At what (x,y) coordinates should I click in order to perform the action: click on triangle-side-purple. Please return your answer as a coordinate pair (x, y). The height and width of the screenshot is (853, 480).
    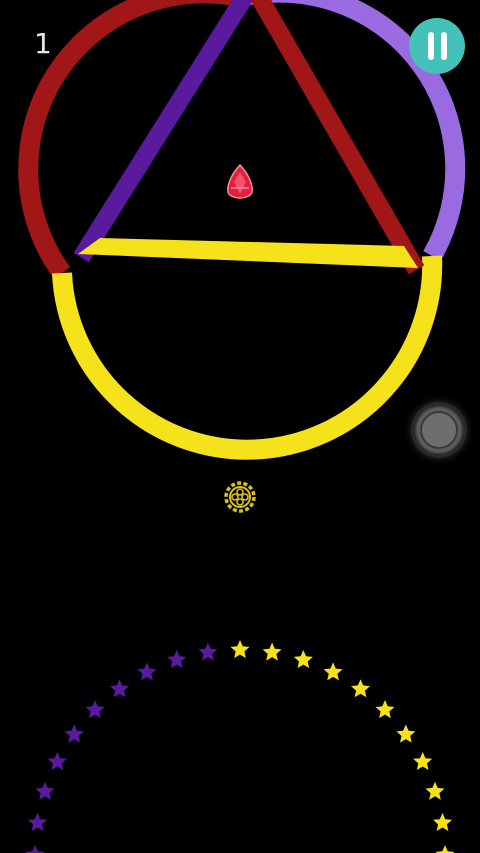
    Looking at the image, I should click on (163, 131).